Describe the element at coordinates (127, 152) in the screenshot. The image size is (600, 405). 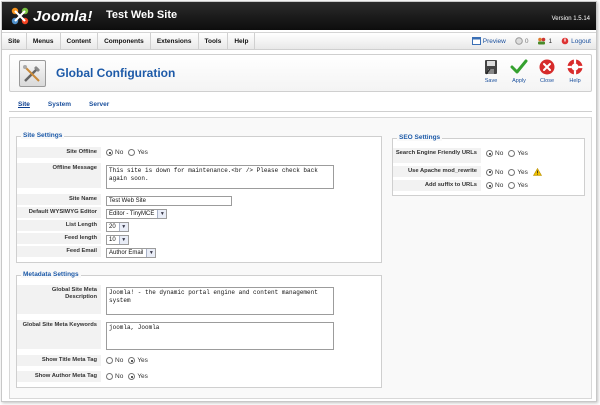
I see `site-offline-radios: No Yes` at that location.